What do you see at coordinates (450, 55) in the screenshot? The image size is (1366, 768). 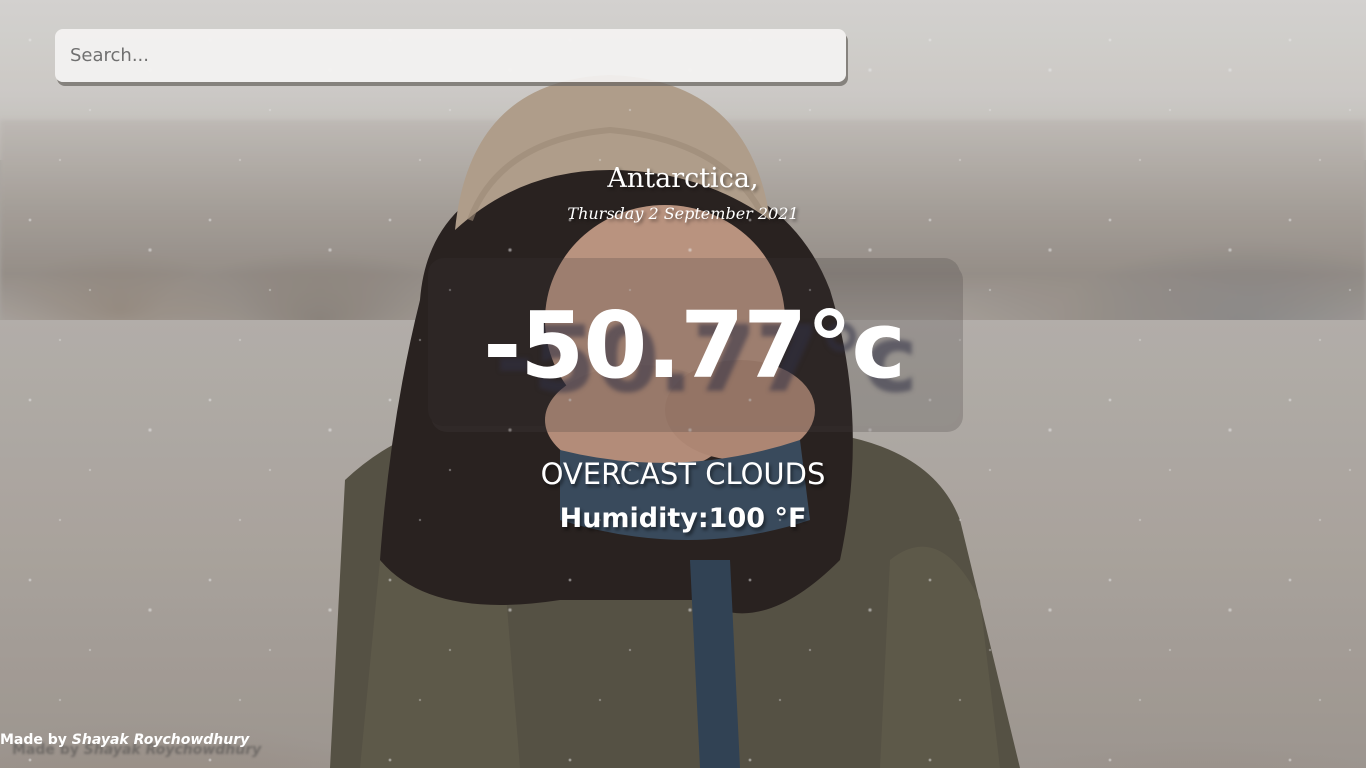 I see `search-input` at bounding box center [450, 55].